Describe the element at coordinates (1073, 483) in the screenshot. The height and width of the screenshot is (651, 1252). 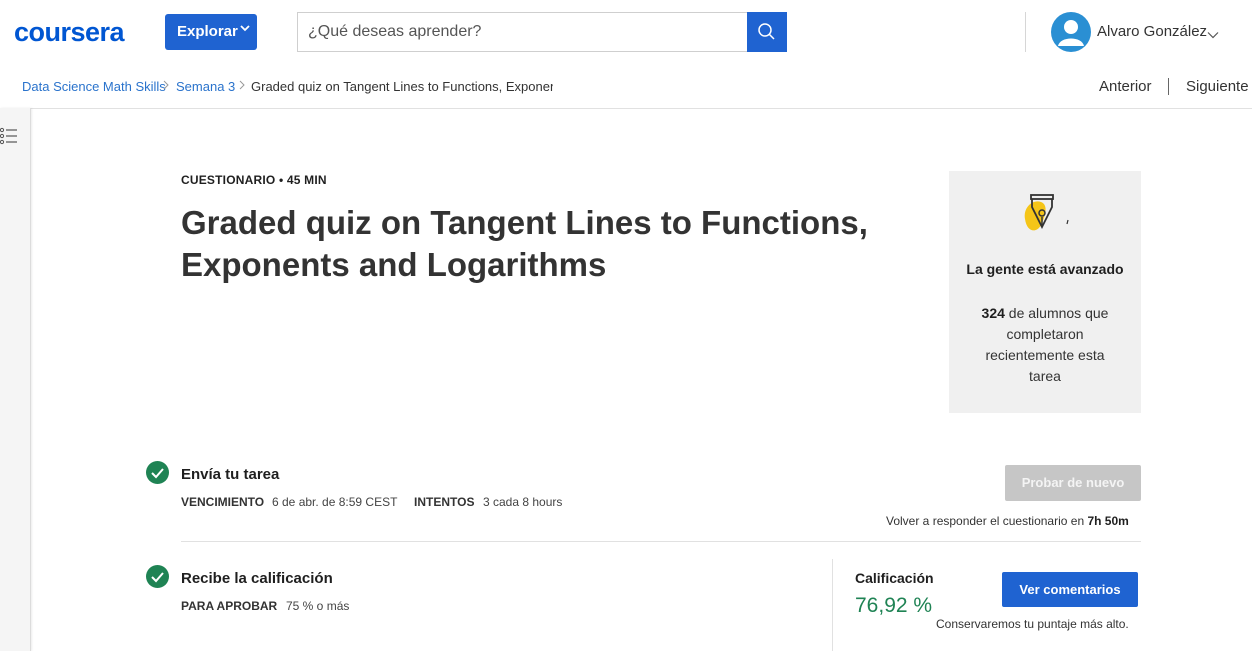
I see `retry-button: Probar de nuevo` at that location.